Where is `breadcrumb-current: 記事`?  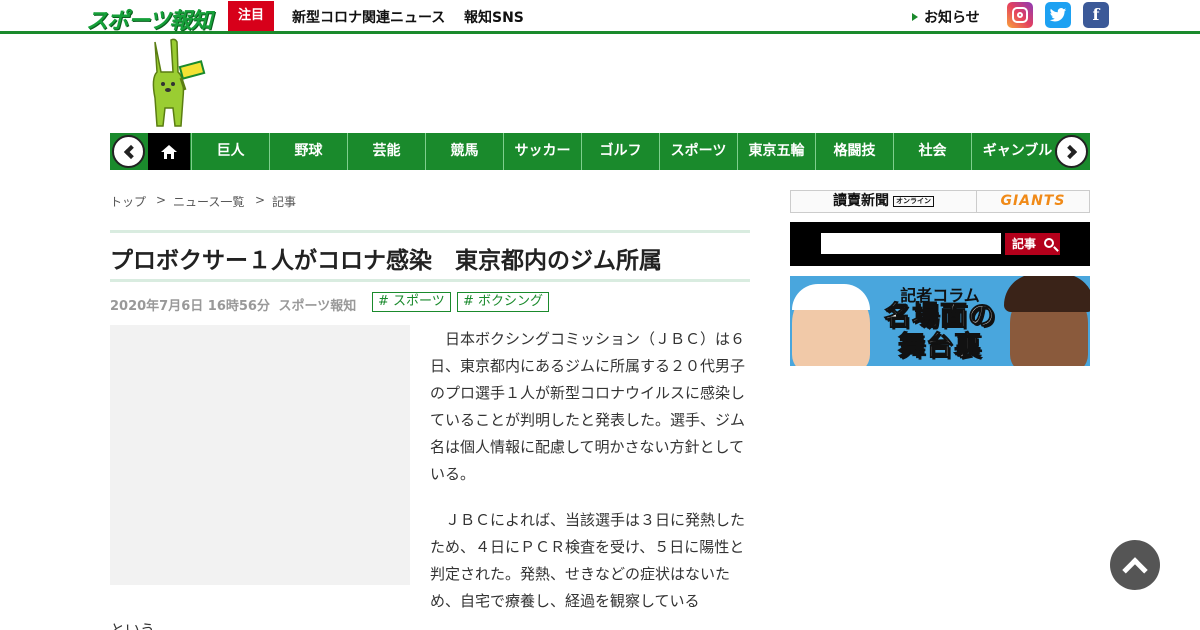
breadcrumb-current: 記事 is located at coordinates (284, 202).